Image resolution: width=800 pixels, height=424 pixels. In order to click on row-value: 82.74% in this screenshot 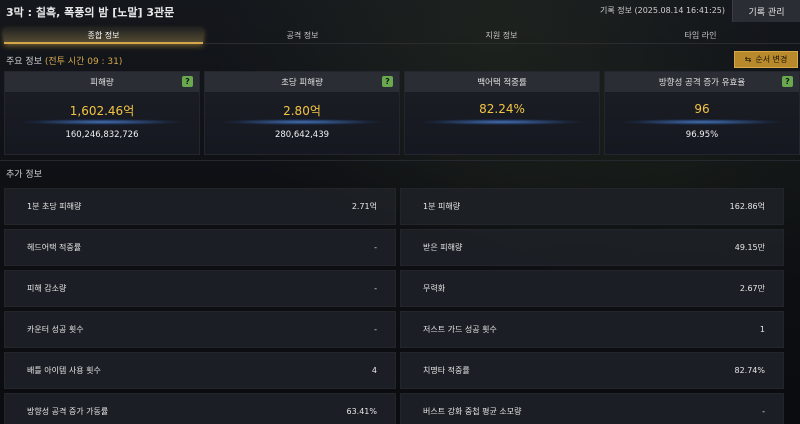, I will do `click(749, 370)`.